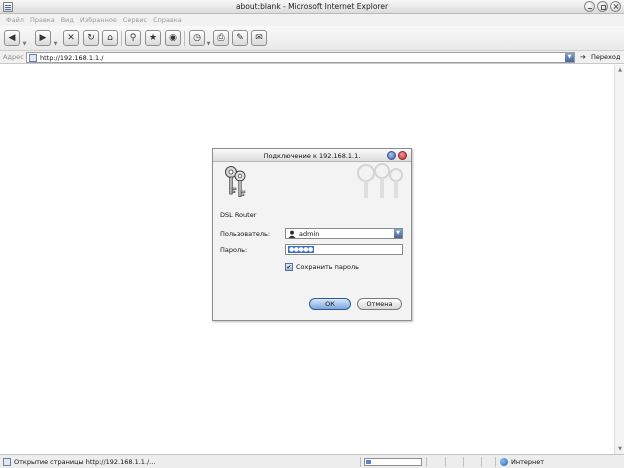 The image size is (624, 468). What do you see at coordinates (68, 20) in the screenshot?
I see `menu-view: Вид` at bounding box center [68, 20].